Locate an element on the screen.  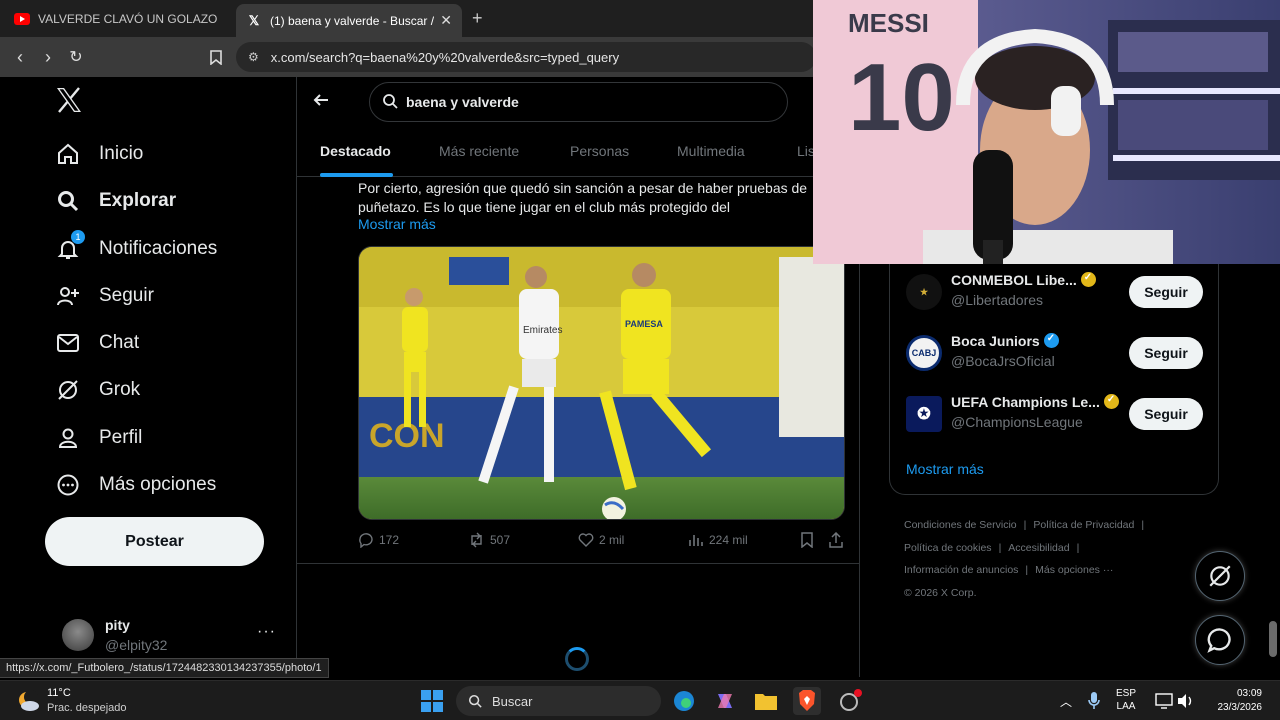
app-icon is located at coordinates (850, 701).